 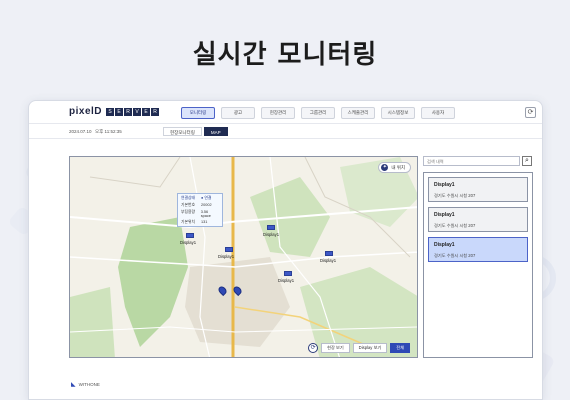 I want to click on logo-boxes: S E R V E R, so click(x=133, y=111).